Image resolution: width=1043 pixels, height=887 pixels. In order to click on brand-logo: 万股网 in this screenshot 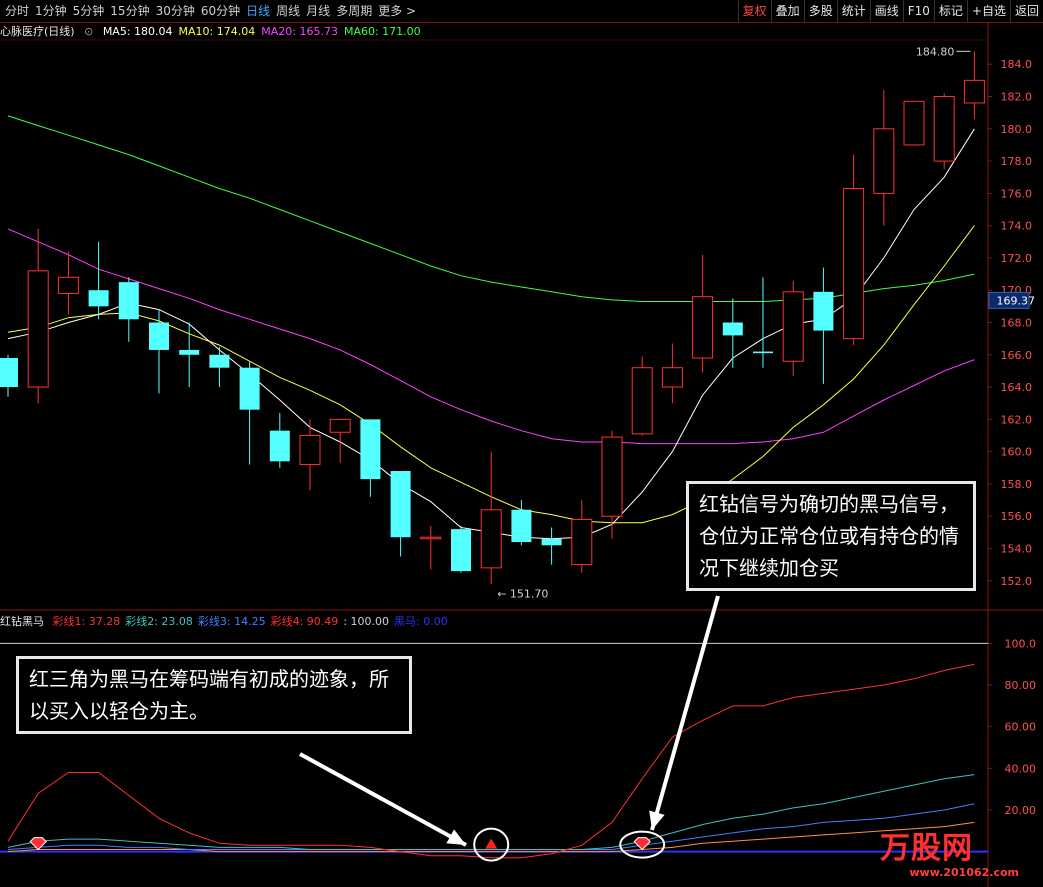, I will do `click(926, 845)`.